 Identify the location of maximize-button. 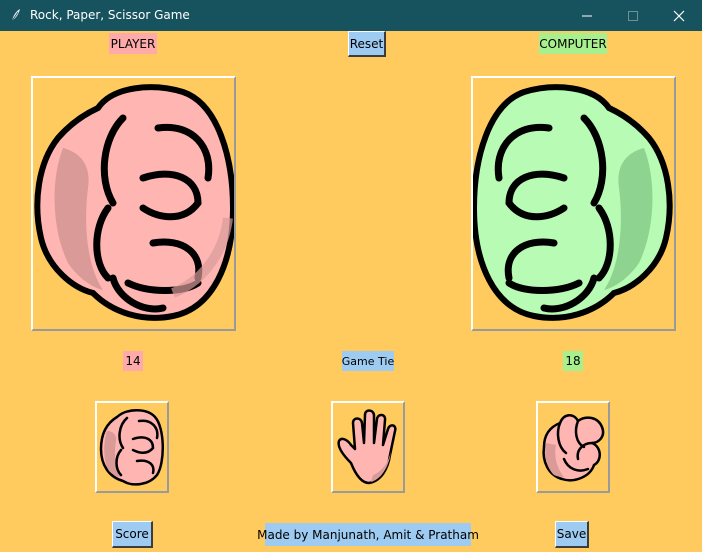
(633, 15).